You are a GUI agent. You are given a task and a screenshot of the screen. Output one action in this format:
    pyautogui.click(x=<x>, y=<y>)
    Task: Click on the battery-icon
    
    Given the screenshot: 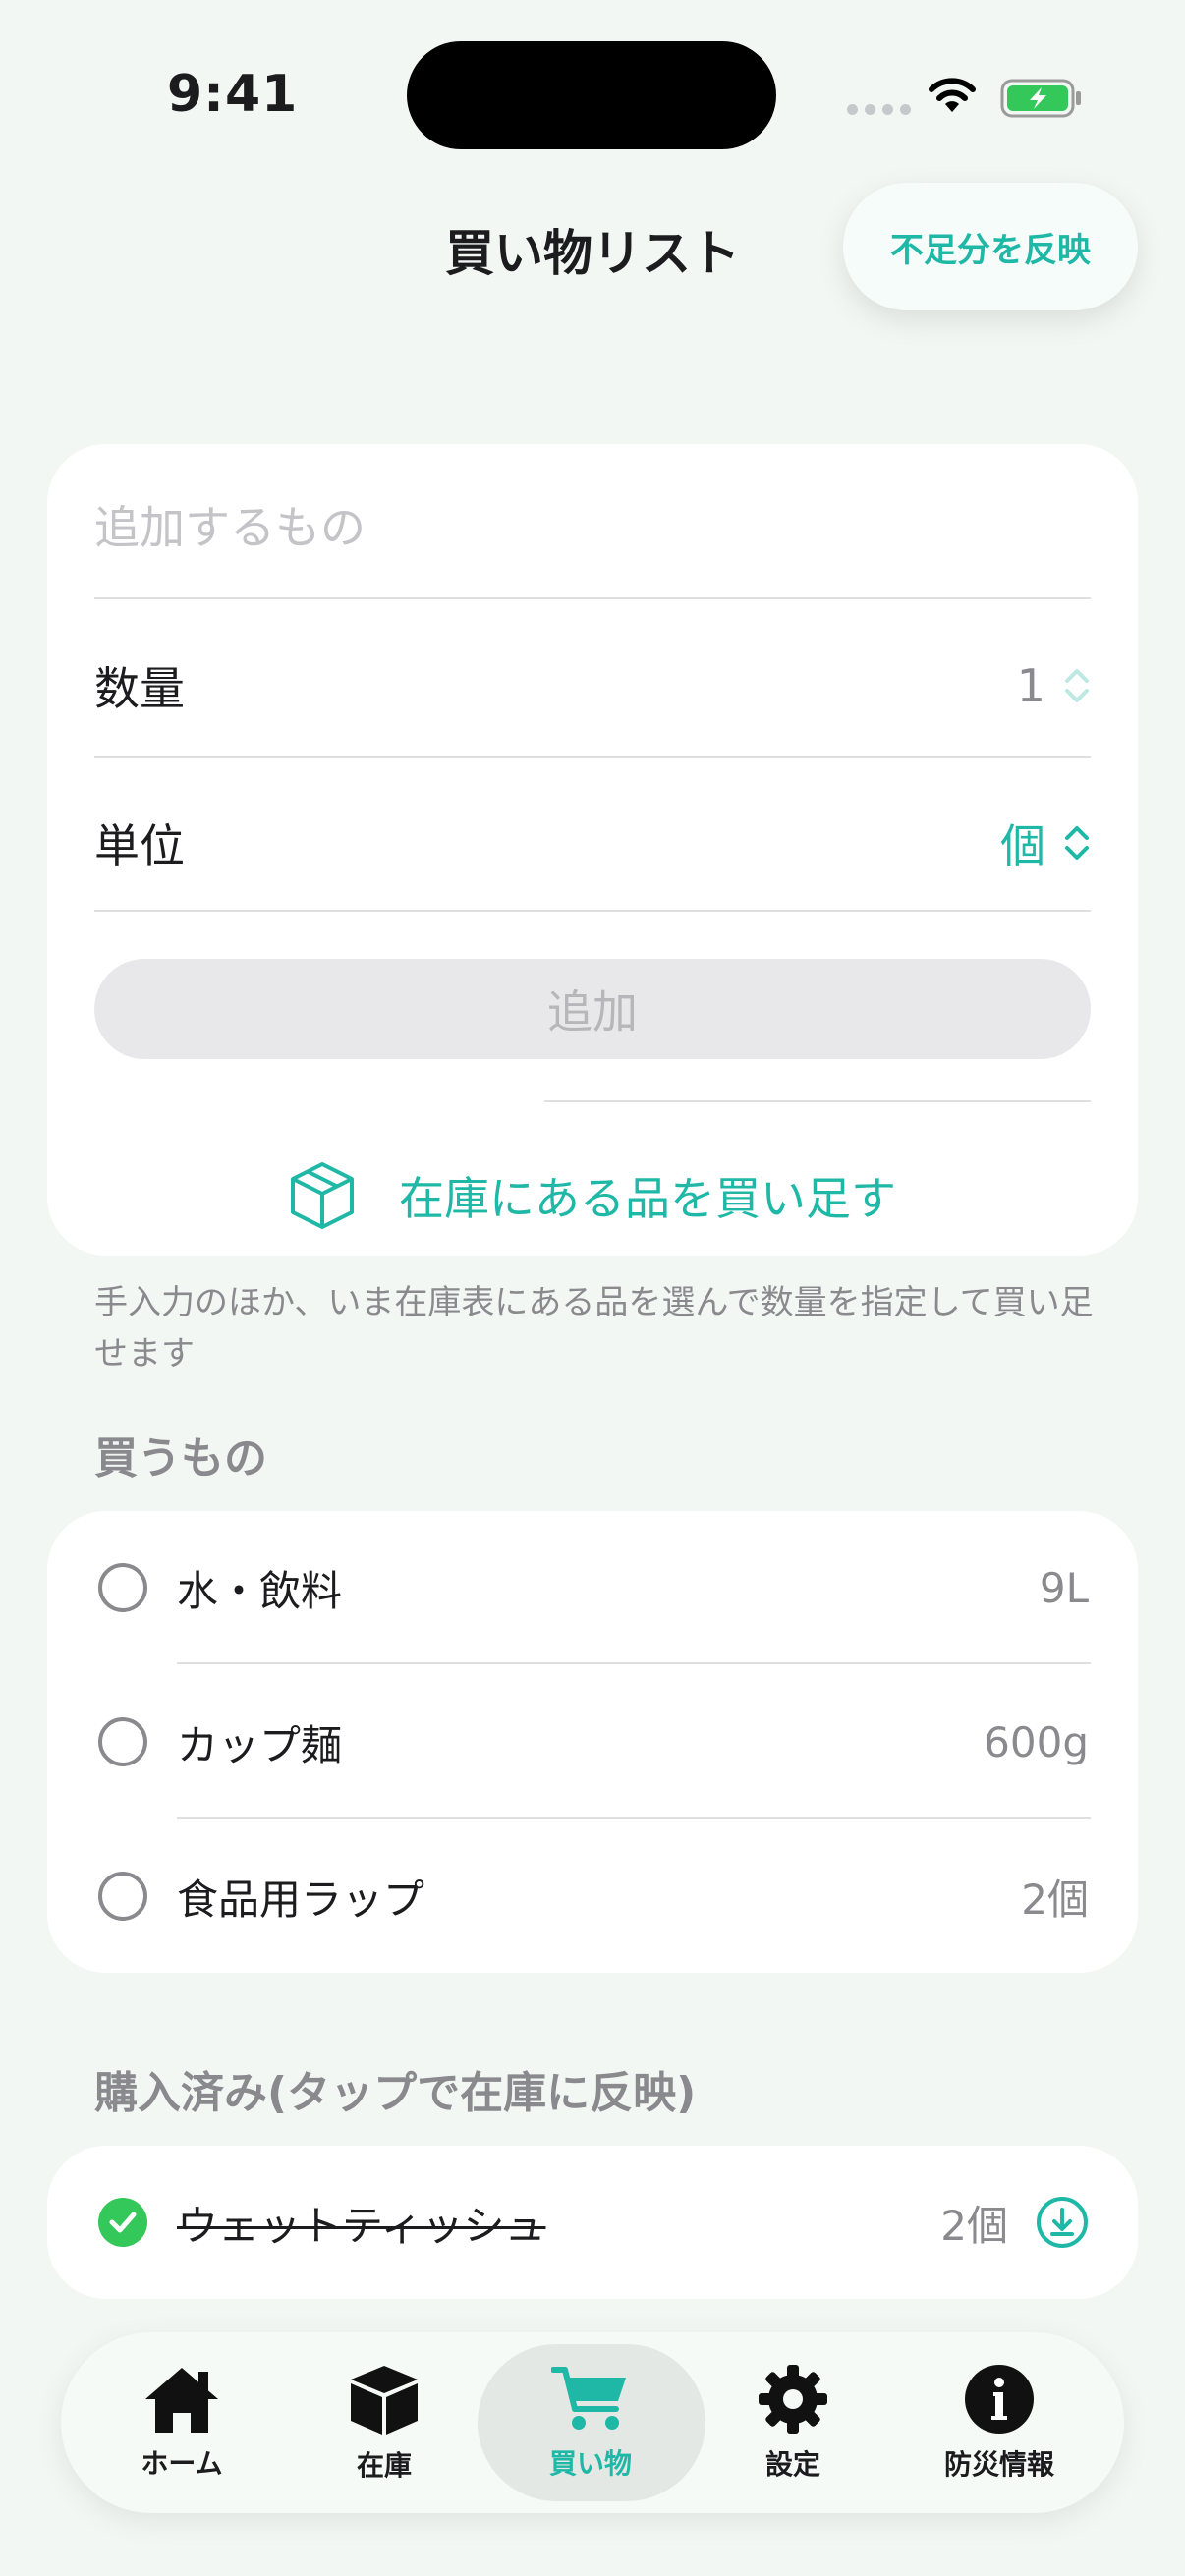 What is the action you would take?
    pyautogui.click(x=1041, y=98)
    